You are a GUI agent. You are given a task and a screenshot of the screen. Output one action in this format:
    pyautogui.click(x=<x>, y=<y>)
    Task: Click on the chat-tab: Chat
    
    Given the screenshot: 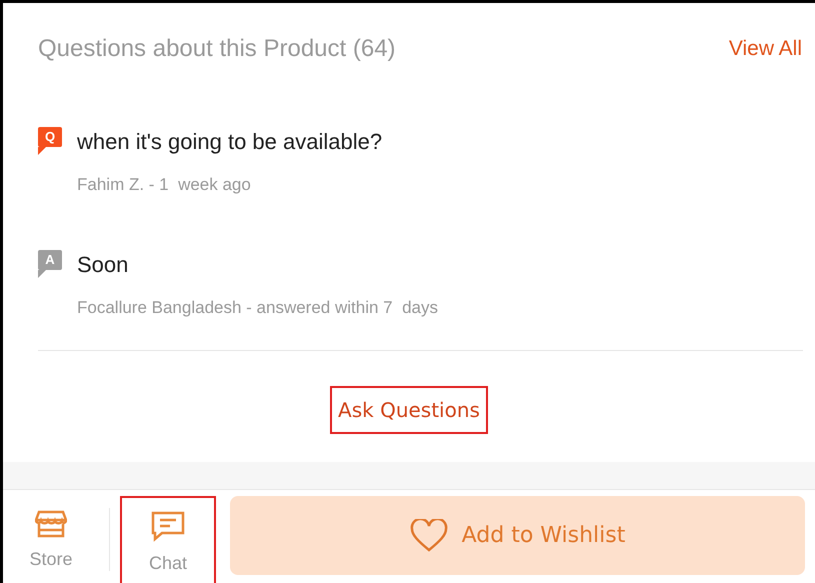 What is the action you would take?
    pyautogui.click(x=168, y=539)
    